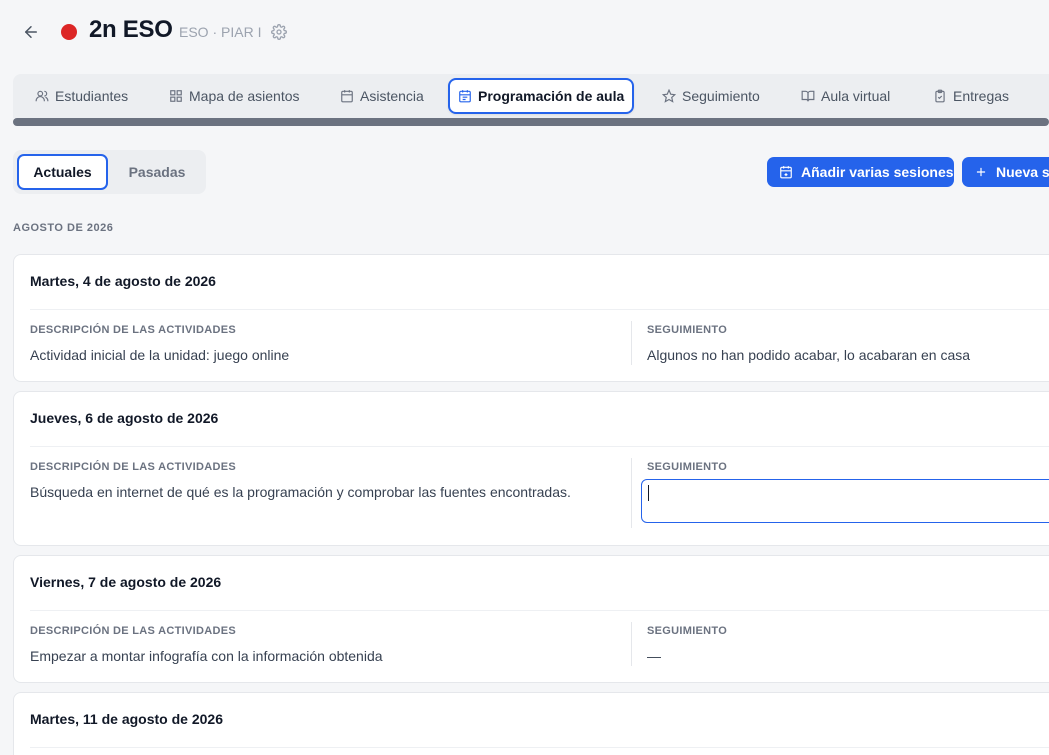  I want to click on followup-input, so click(845, 501).